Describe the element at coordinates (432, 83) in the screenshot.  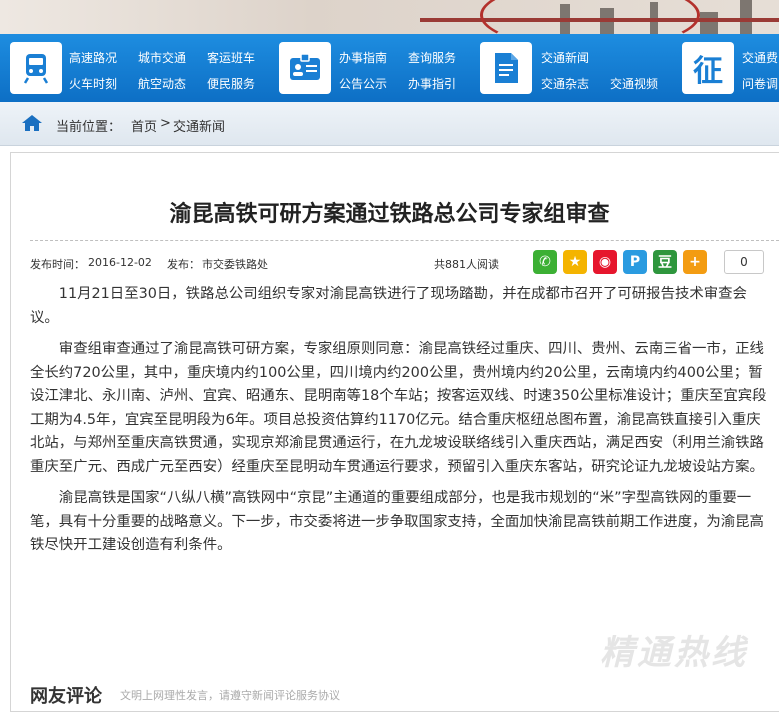
I see `nav-link-directions: 办事指引` at that location.